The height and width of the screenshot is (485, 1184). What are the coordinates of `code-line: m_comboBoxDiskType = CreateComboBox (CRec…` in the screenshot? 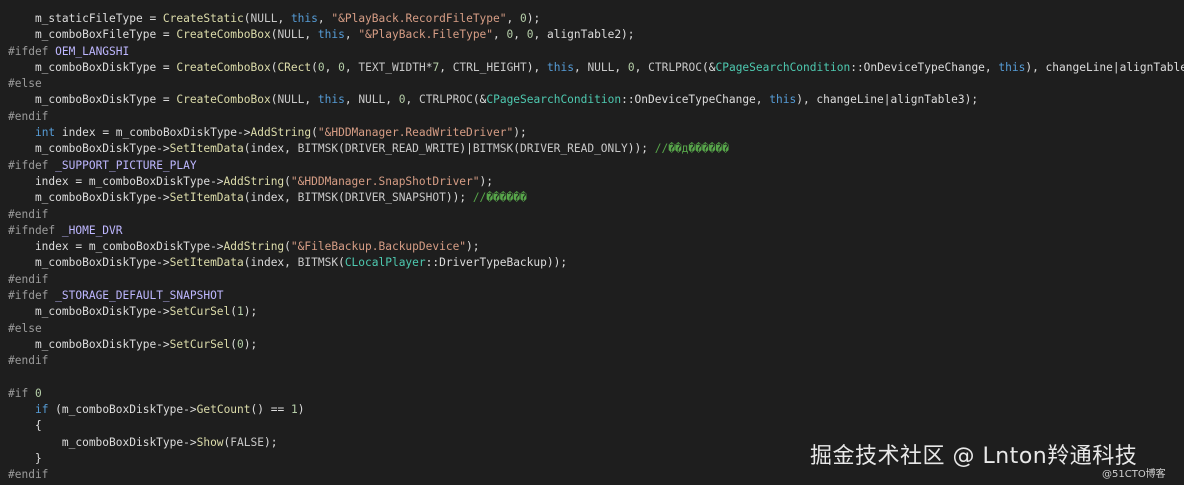 It's located at (592, 68).